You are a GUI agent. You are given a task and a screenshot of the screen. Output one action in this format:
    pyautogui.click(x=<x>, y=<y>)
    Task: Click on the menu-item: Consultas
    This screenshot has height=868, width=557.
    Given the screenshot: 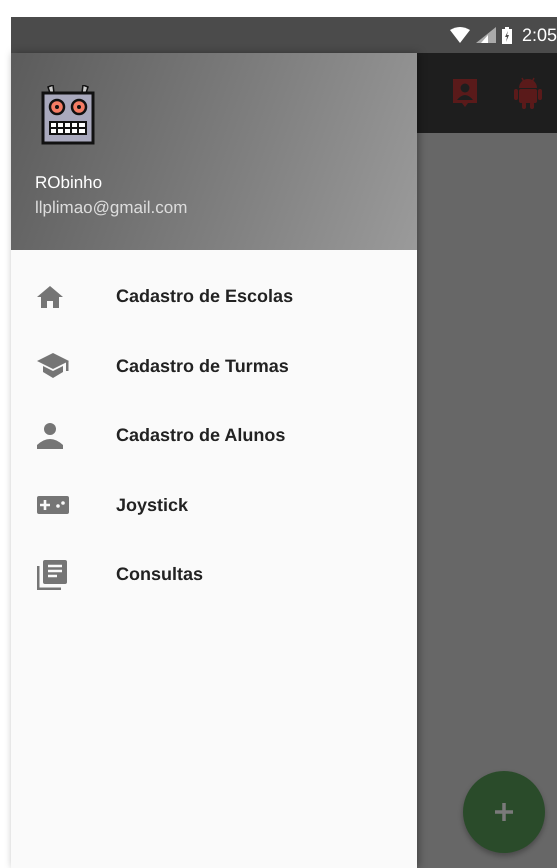 What is the action you would take?
    pyautogui.click(x=214, y=575)
    